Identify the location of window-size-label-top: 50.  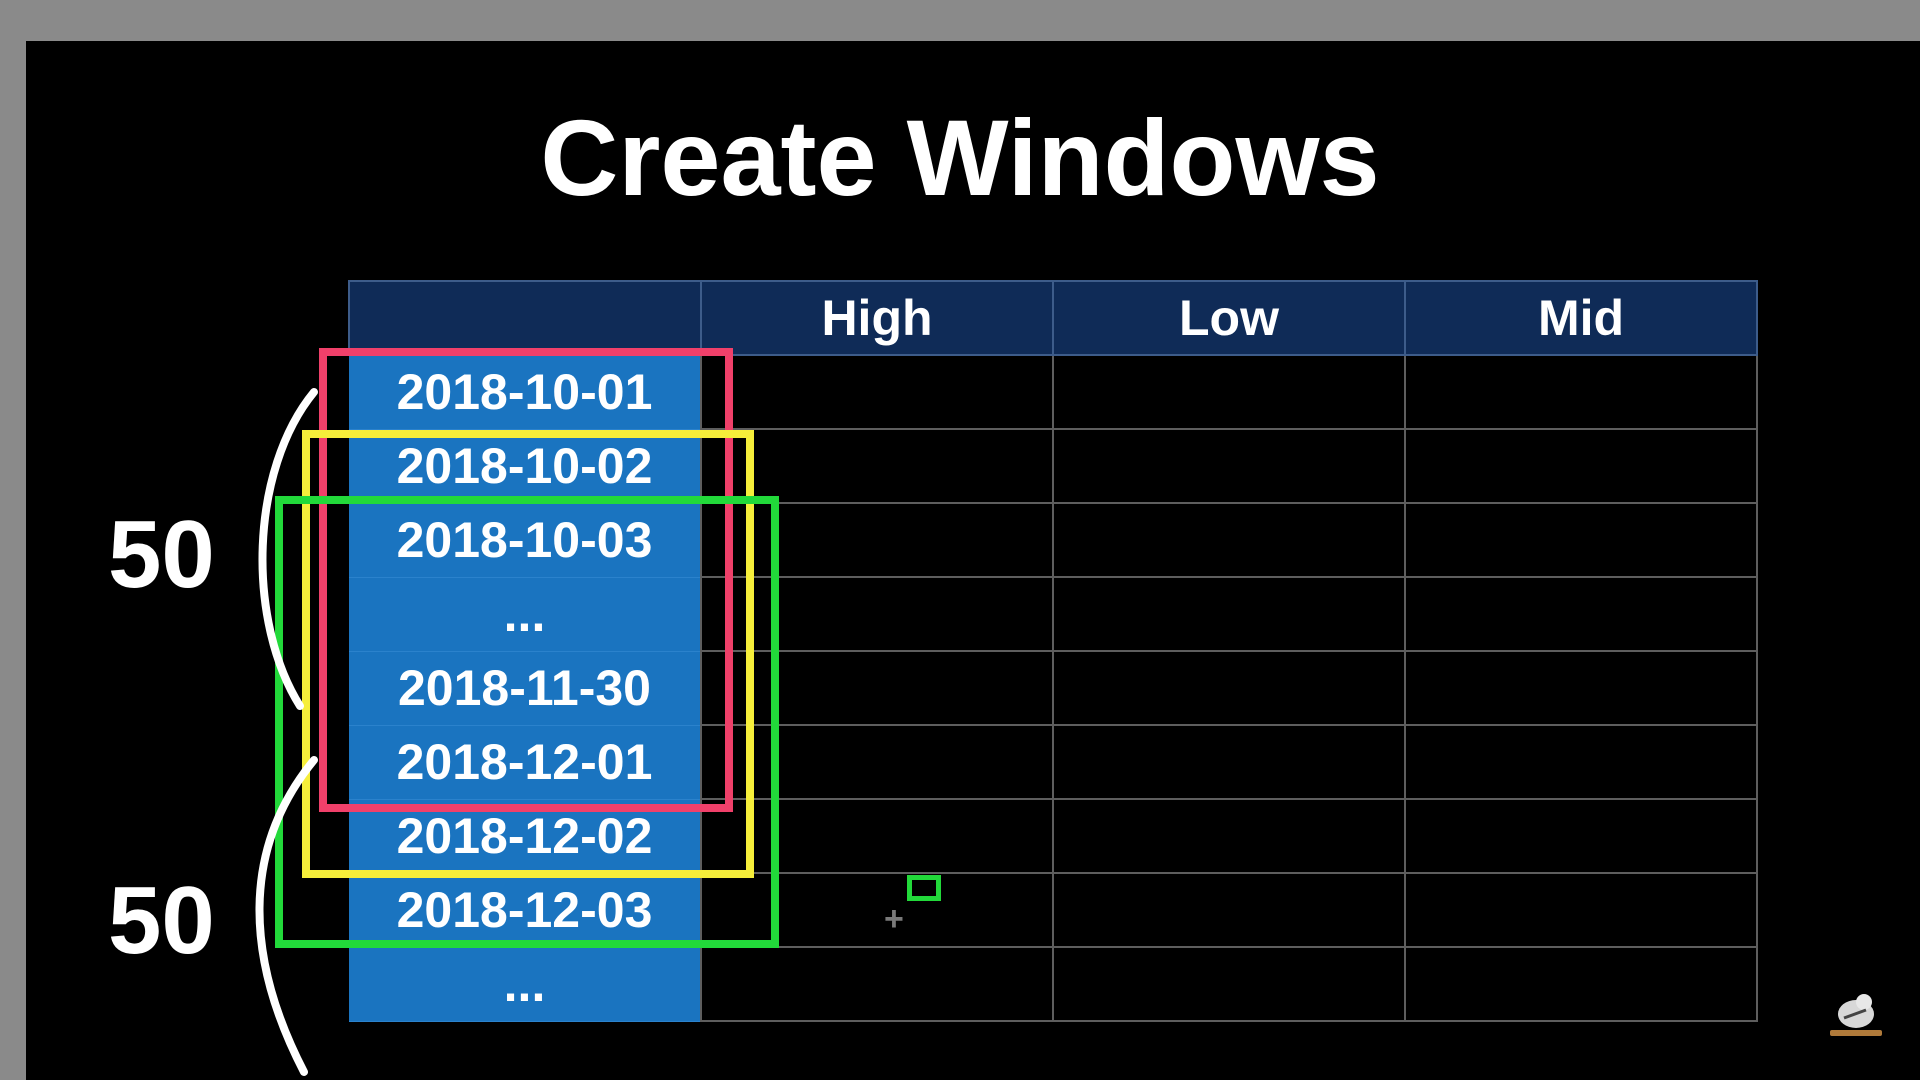
(161, 554).